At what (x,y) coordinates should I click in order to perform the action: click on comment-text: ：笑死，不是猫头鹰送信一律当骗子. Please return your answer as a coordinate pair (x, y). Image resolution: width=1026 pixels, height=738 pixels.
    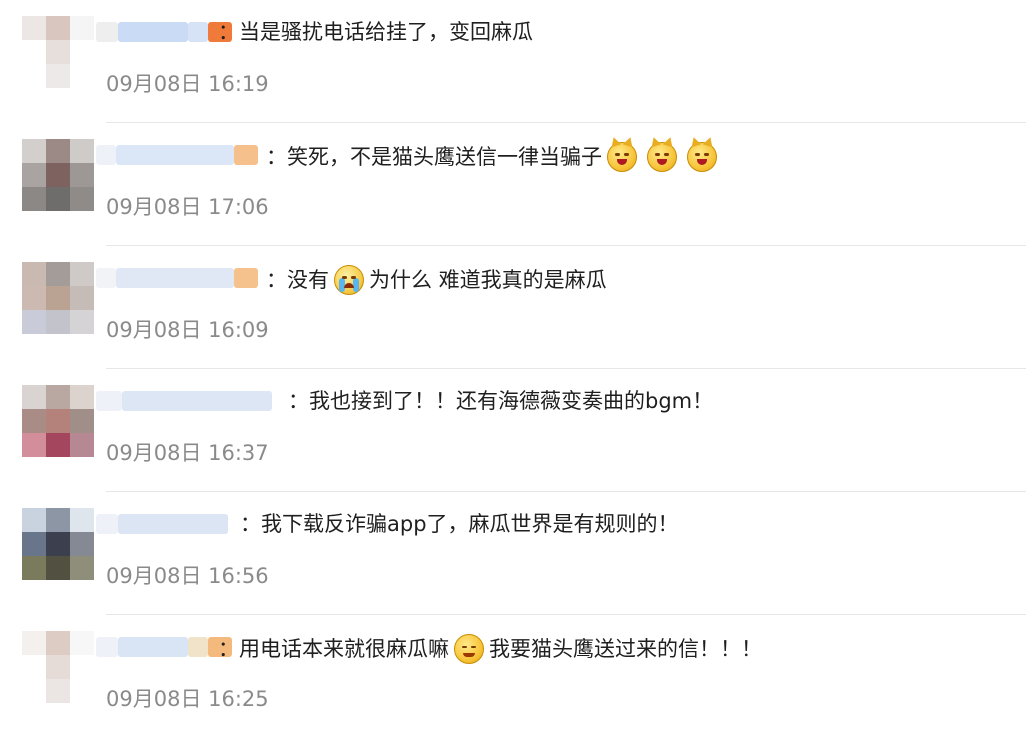
    Looking at the image, I should click on (494, 157).